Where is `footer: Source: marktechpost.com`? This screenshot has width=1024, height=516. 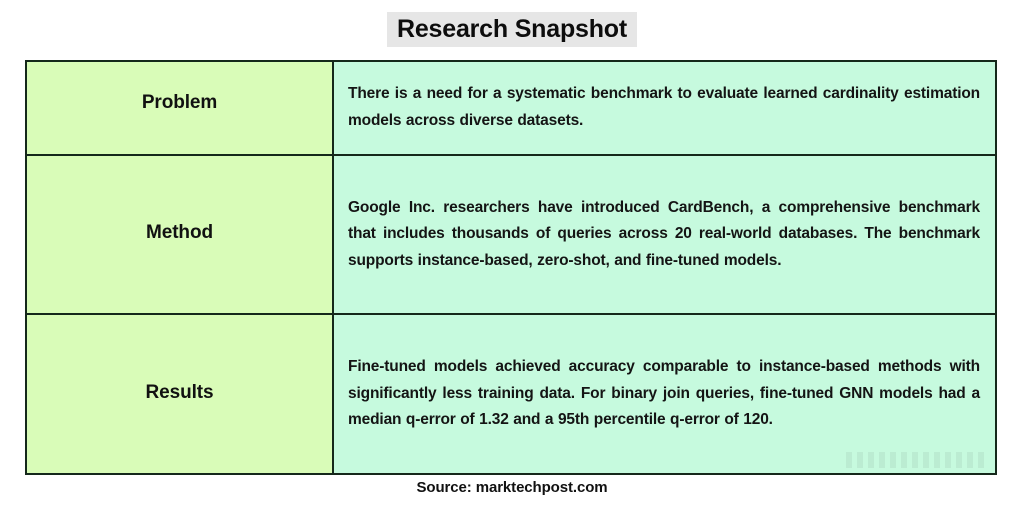
footer: Source: marktechpost.com is located at coordinates (512, 488).